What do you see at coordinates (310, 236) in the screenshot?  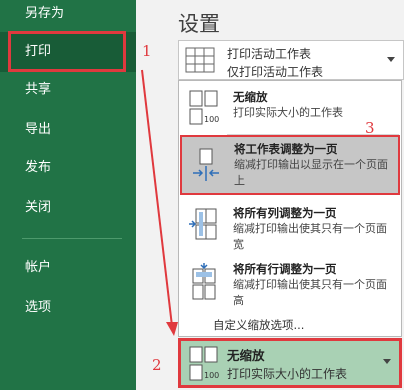 I see `option-desc: 缩减打印输出使其只有一个页面宽` at bounding box center [310, 236].